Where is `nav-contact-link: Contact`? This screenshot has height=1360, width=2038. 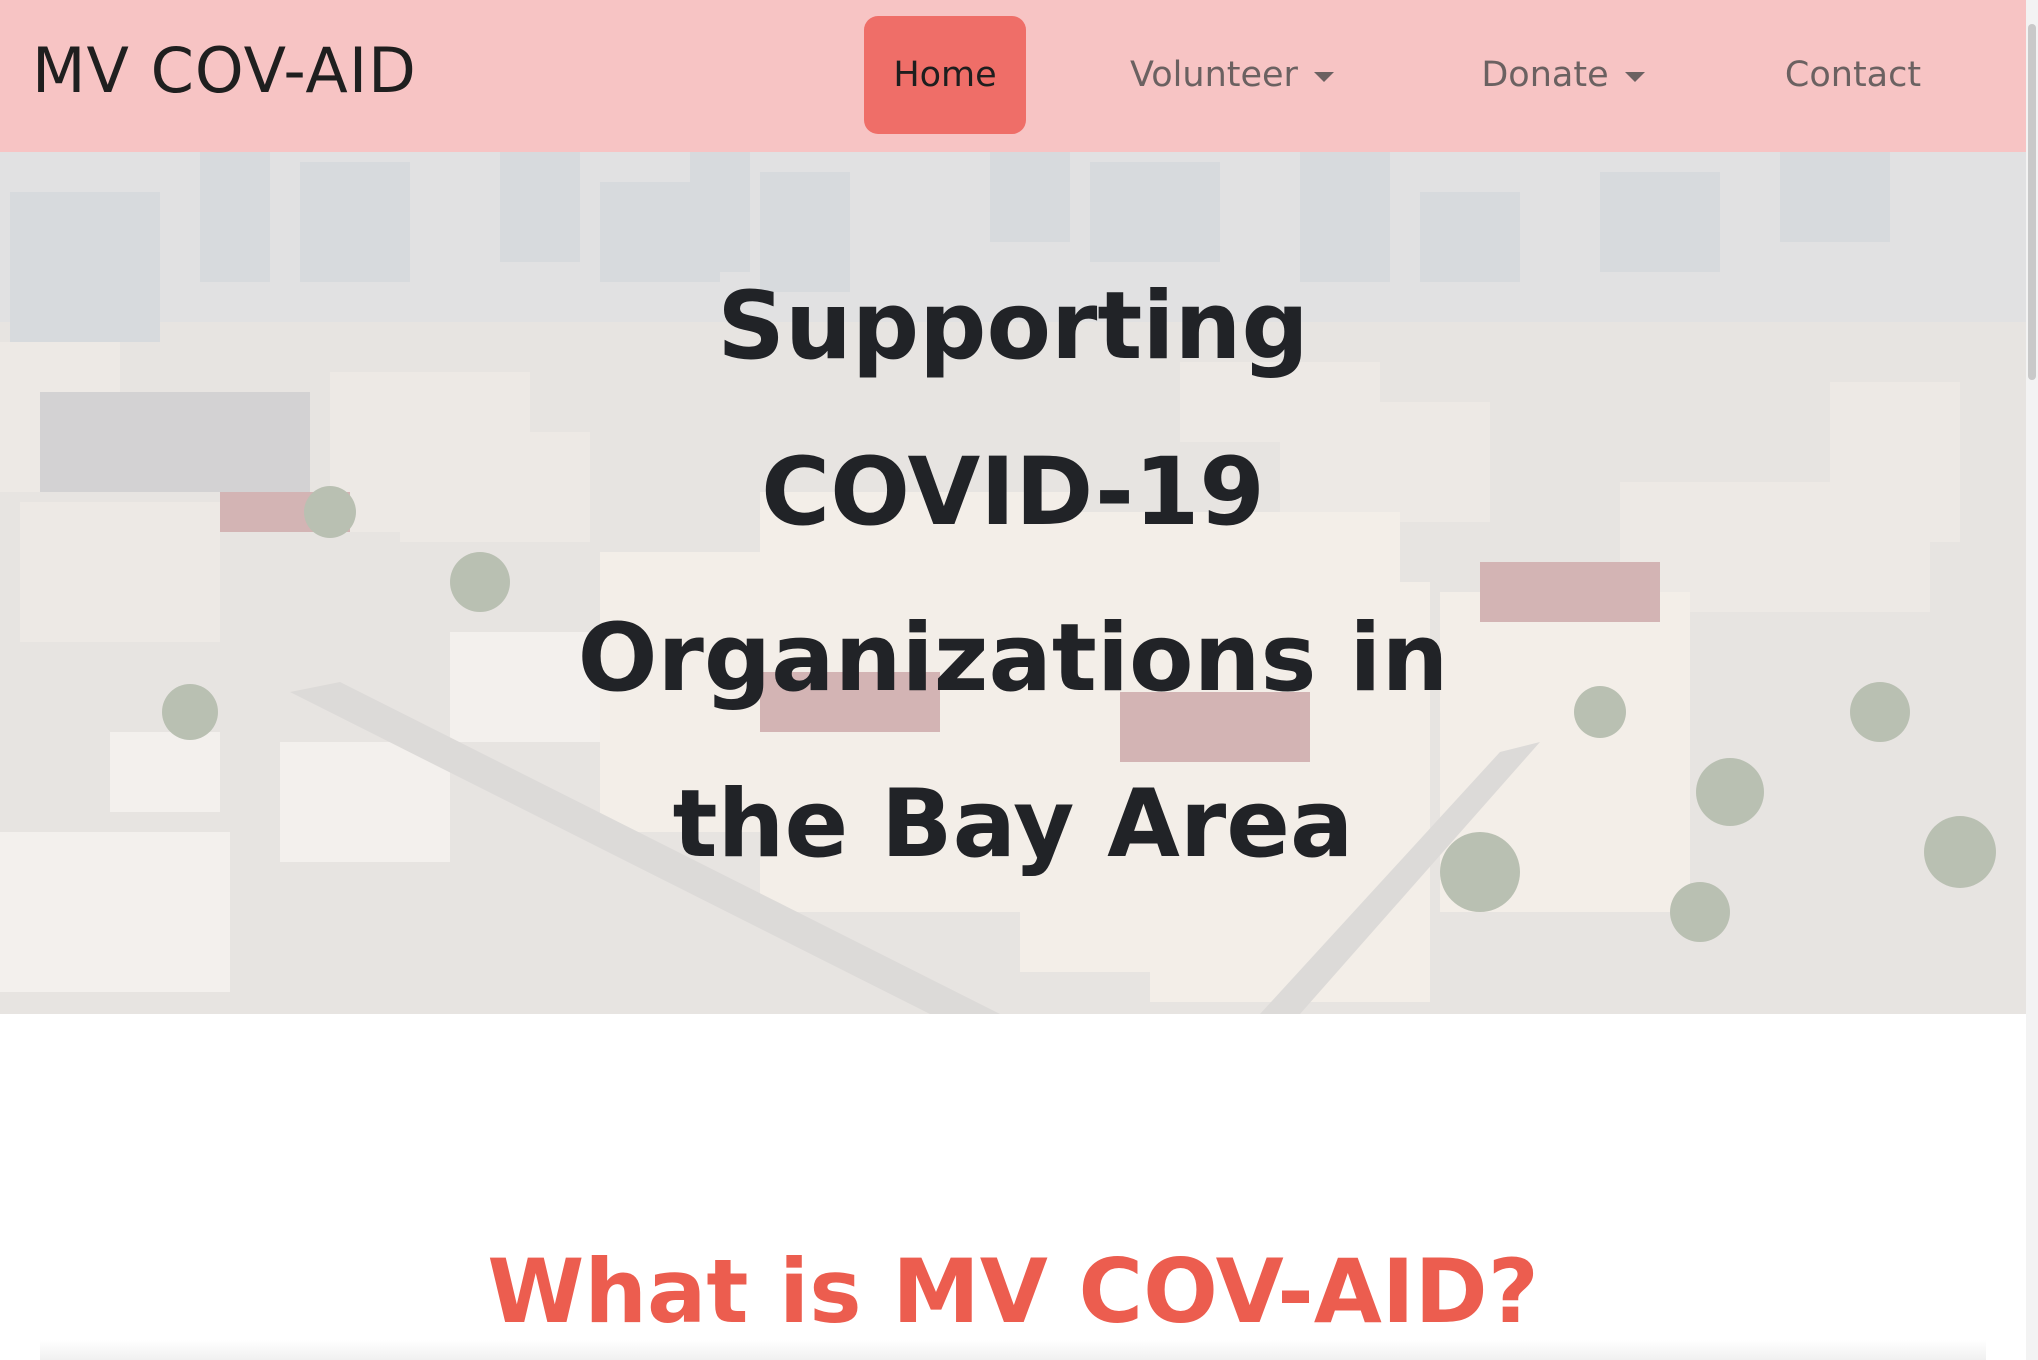
nav-contact-link: Contact is located at coordinates (1853, 75).